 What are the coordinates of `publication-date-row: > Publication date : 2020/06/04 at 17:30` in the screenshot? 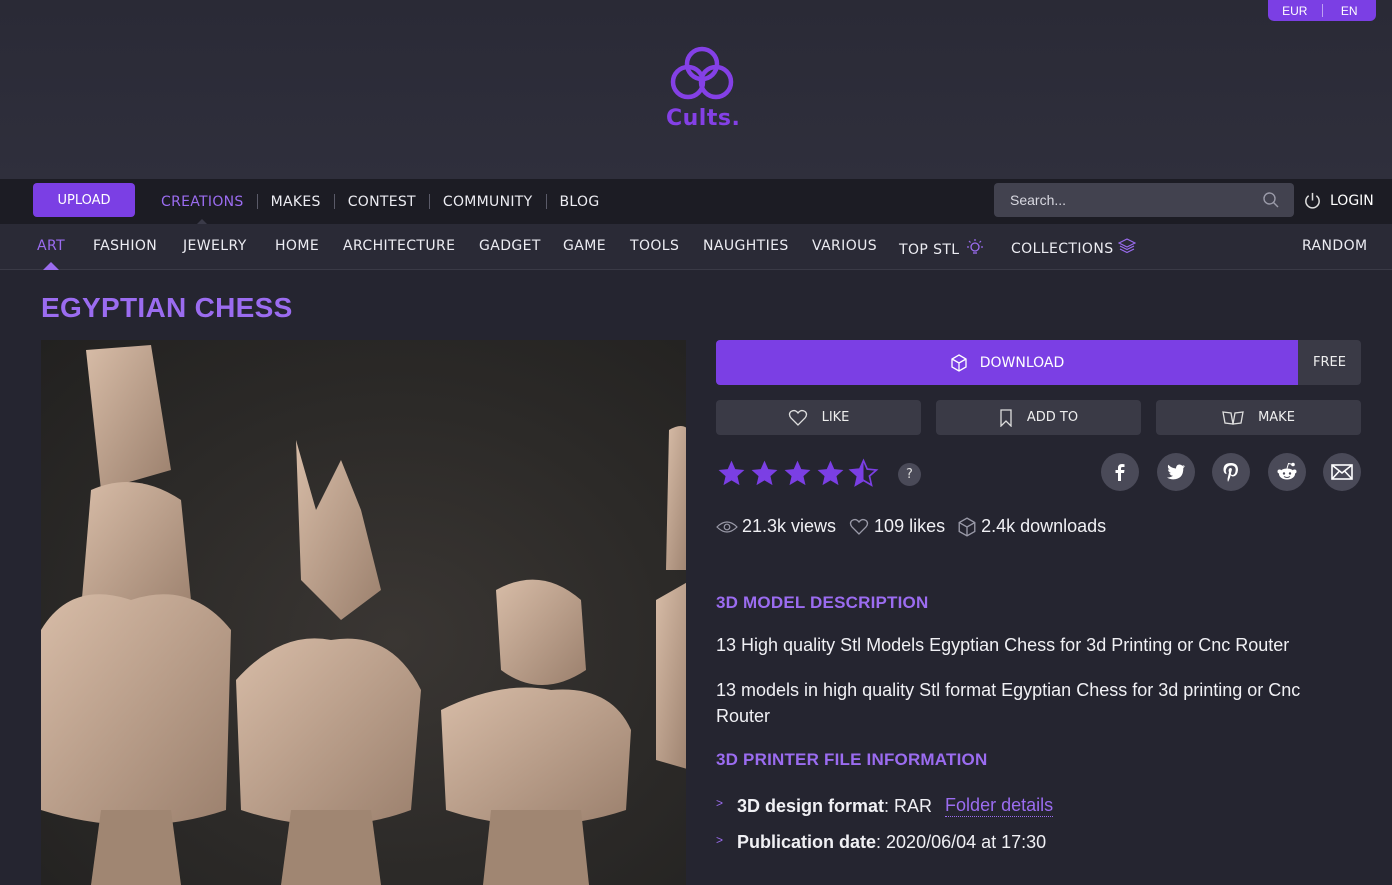 It's located at (881, 842).